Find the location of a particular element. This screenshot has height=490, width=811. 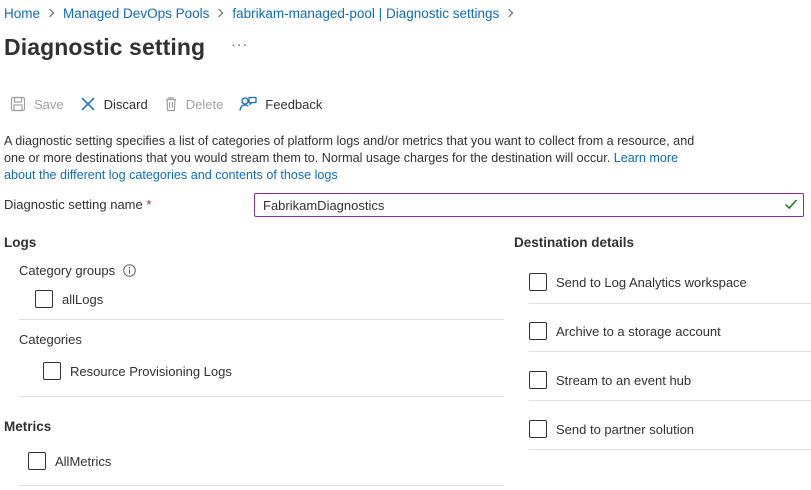

page-title: Diagnostic setting is located at coordinates (105, 46).